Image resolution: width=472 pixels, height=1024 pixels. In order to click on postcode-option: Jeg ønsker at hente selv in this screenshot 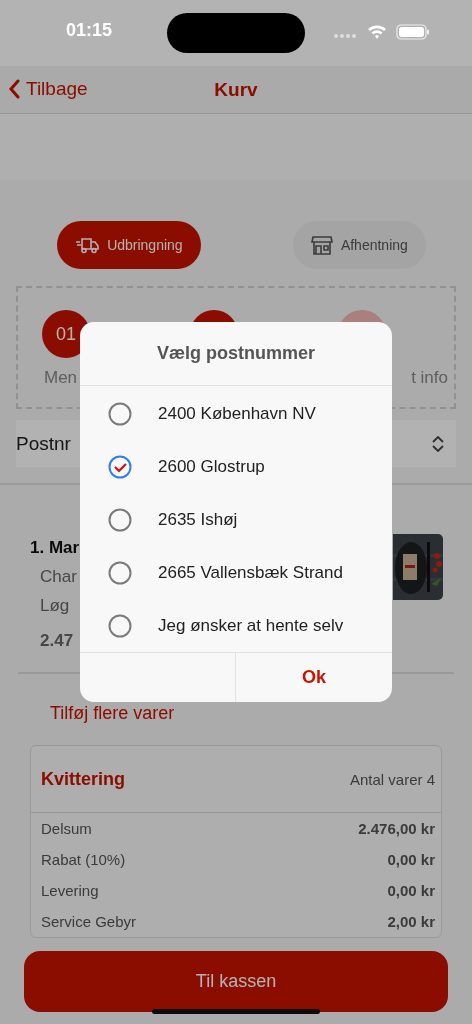, I will do `click(236, 626)`.